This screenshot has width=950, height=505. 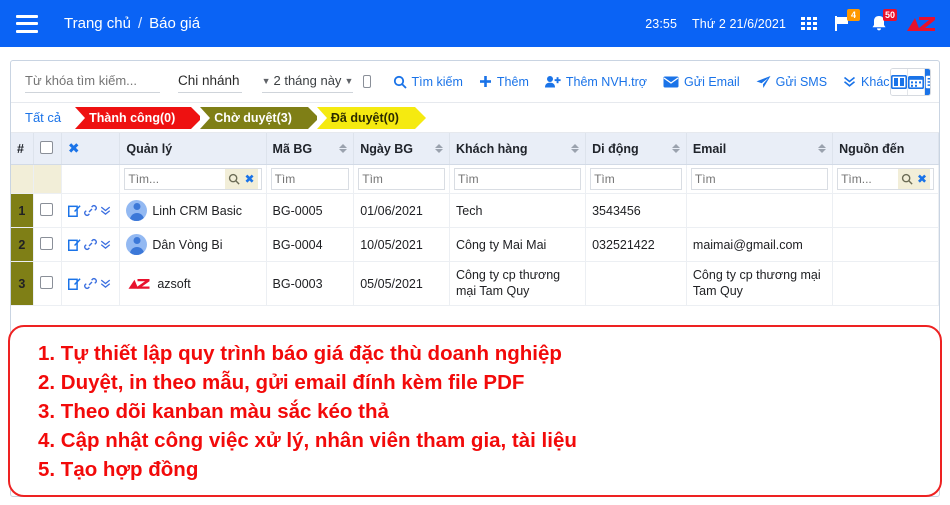 I want to click on row-customer: Tech, so click(x=518, y=210).